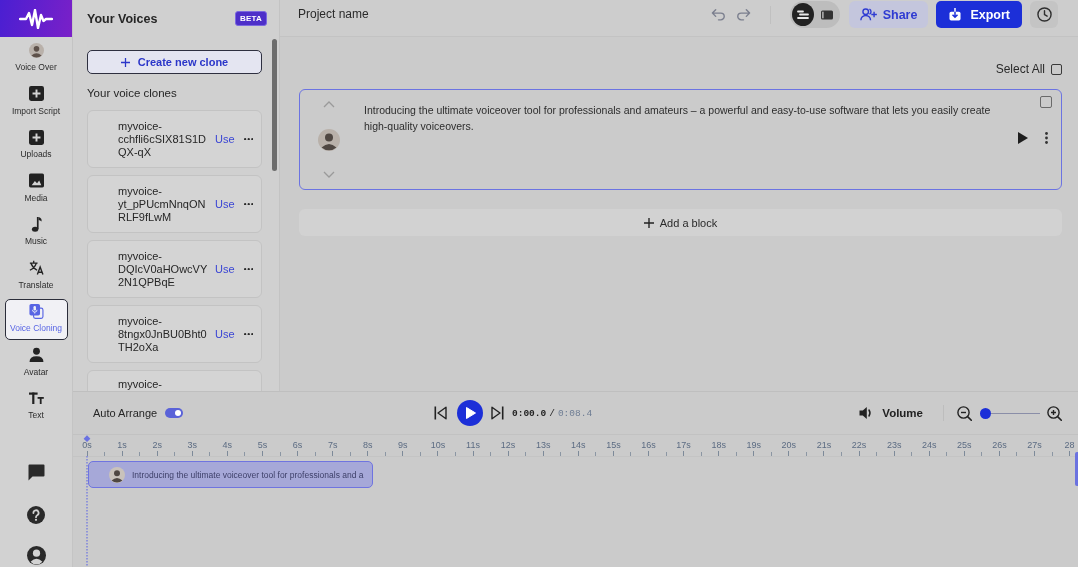  Describe the element at coordinates (36, 145) in the screenshot. I see `nav-item: Uploads` at that location.